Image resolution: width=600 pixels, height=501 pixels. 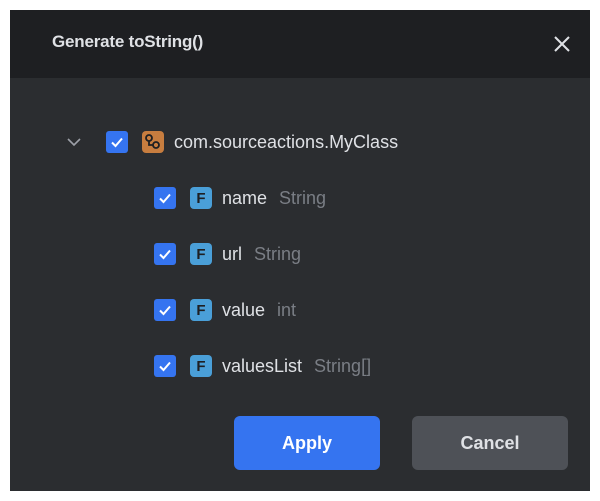 I want to click on field-row-url: F url String, so click(x=227, y=254).